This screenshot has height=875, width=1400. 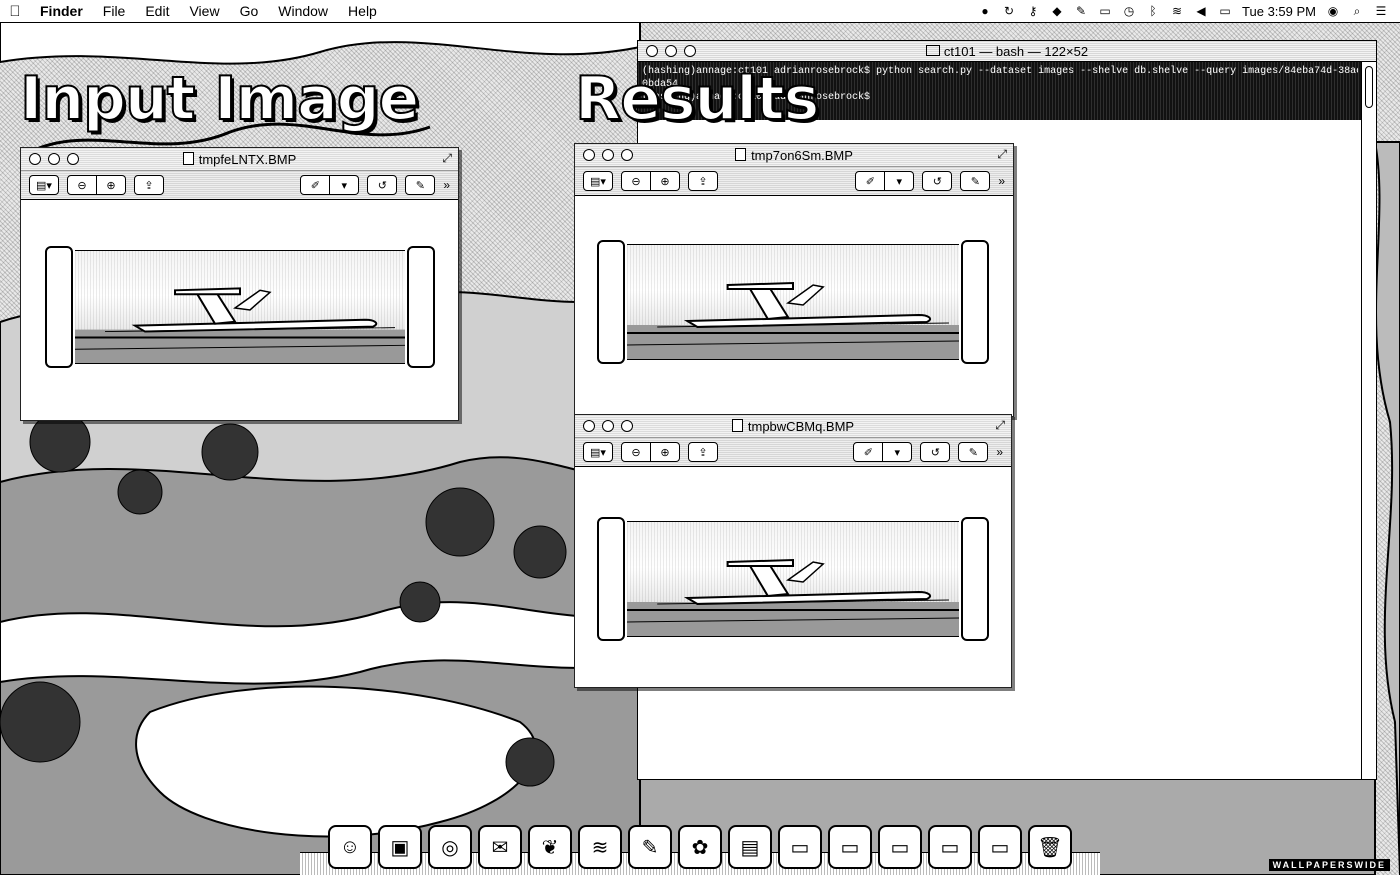 I want to click on battery-icon: ▭, so click(x=1225, y=11).